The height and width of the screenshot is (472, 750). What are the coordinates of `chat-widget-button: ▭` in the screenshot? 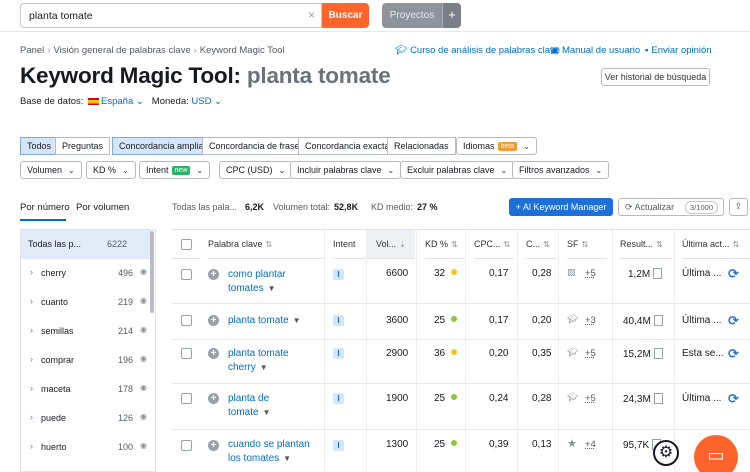 It's located at (716, 453).